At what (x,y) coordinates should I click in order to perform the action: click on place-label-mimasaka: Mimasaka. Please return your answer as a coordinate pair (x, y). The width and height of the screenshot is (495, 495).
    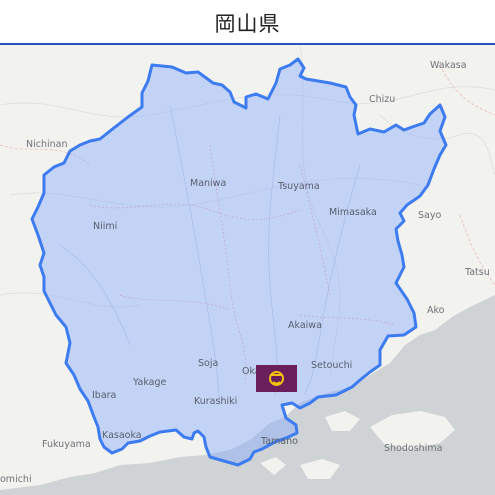
    Looking at the image, I should click on (353, 212).